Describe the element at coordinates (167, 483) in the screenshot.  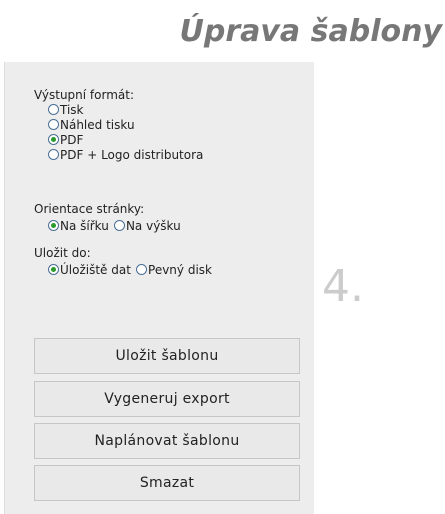
I see `delete-button: Smazat` at that location.